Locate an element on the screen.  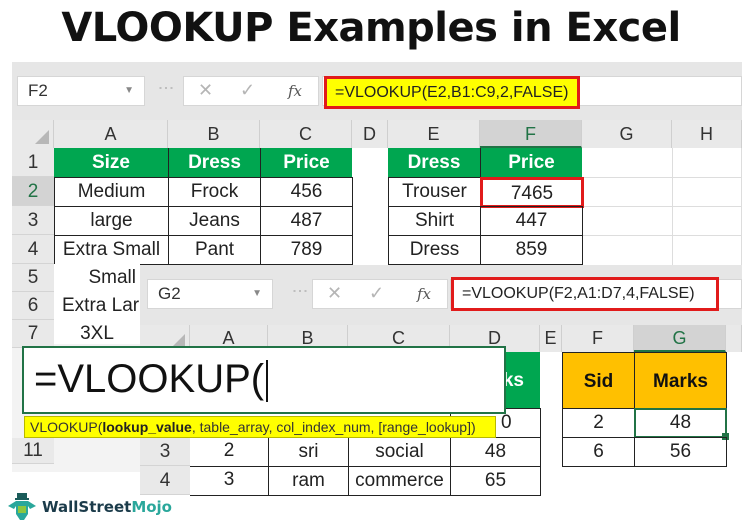
row-header-2: 2 is located at coordinates (33, 191).